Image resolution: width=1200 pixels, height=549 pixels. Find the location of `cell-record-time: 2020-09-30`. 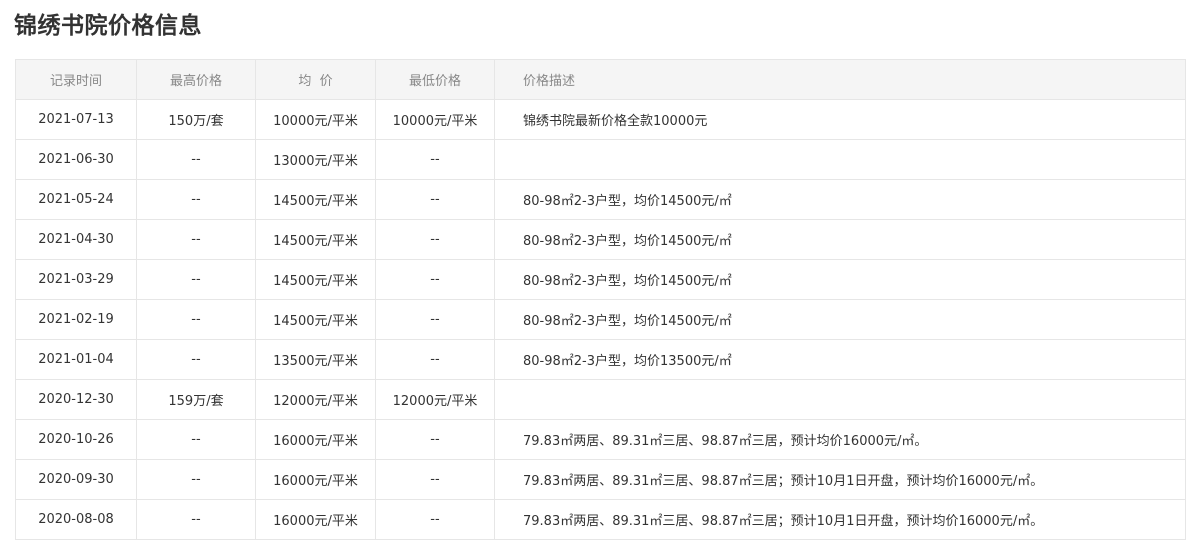

cell-record-time: 2020-09-30 is located at coordinates (76, 479).